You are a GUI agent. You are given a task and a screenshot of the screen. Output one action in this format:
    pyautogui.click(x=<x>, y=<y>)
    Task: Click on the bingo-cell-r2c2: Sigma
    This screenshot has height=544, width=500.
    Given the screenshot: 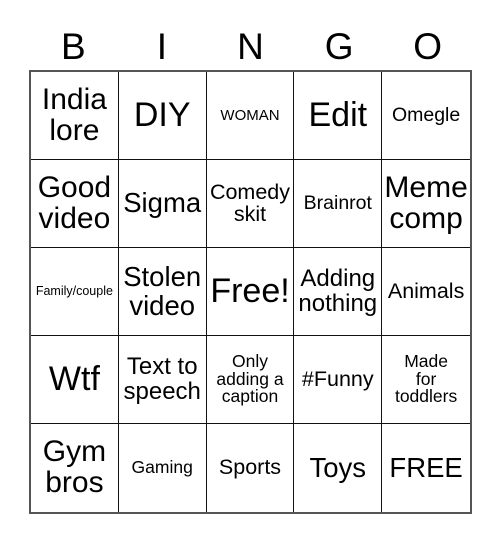 What is the action you would take?
    pyautogui.click(x=162, y=204)
    